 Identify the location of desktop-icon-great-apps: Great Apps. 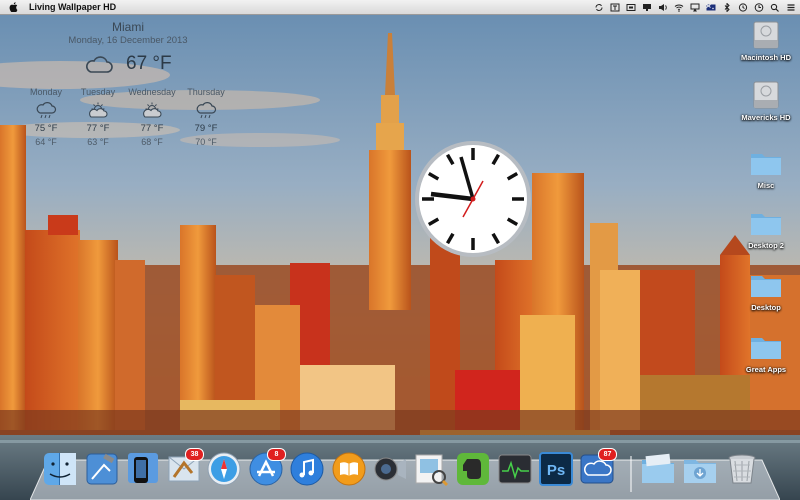
(766, 352).